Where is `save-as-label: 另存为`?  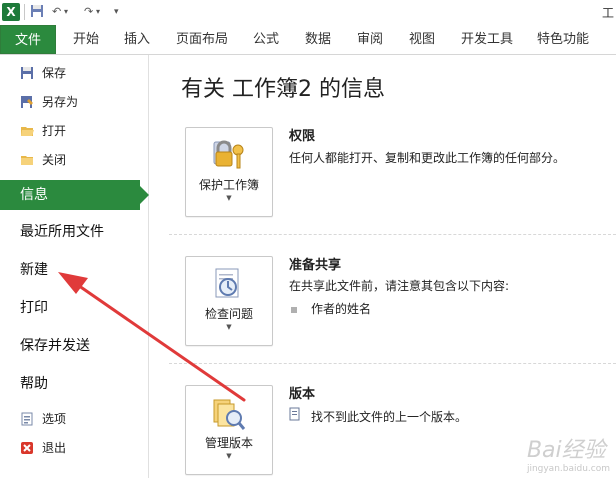 save-as-label: 另存为 is located at coordinates (60, 102).